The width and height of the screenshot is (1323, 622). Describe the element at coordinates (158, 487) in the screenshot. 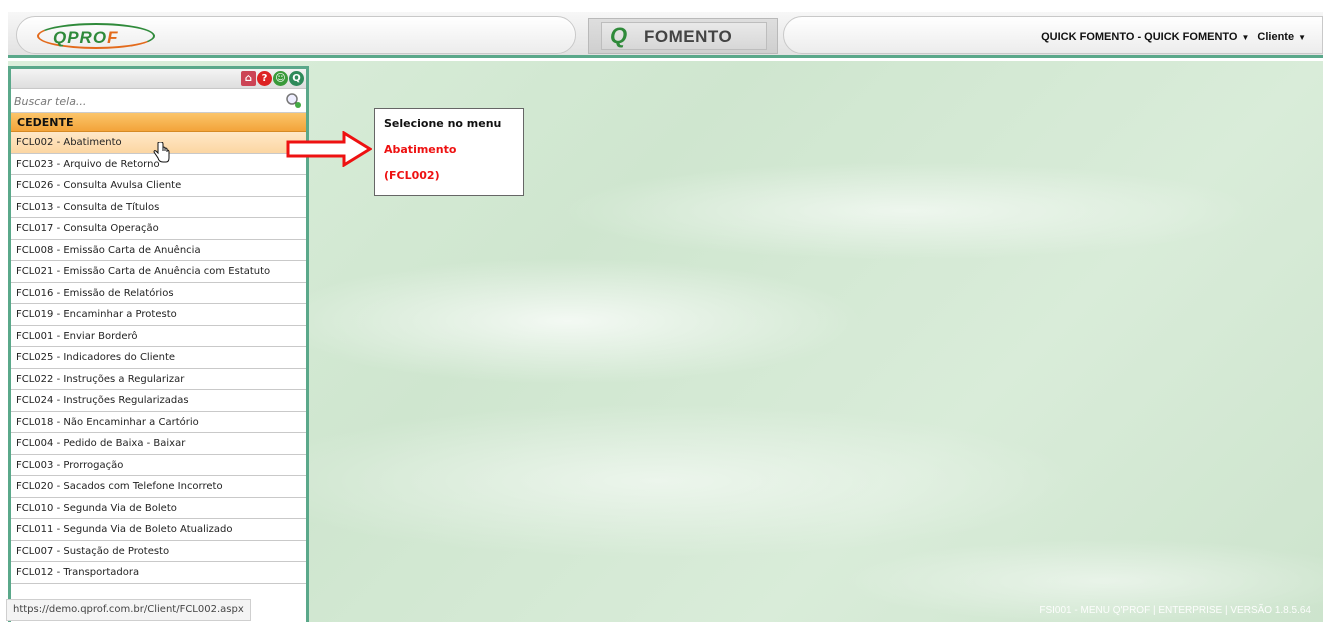

I see `menu-item: FCL020 - Sacados com Telefone Incorreto` at that location.